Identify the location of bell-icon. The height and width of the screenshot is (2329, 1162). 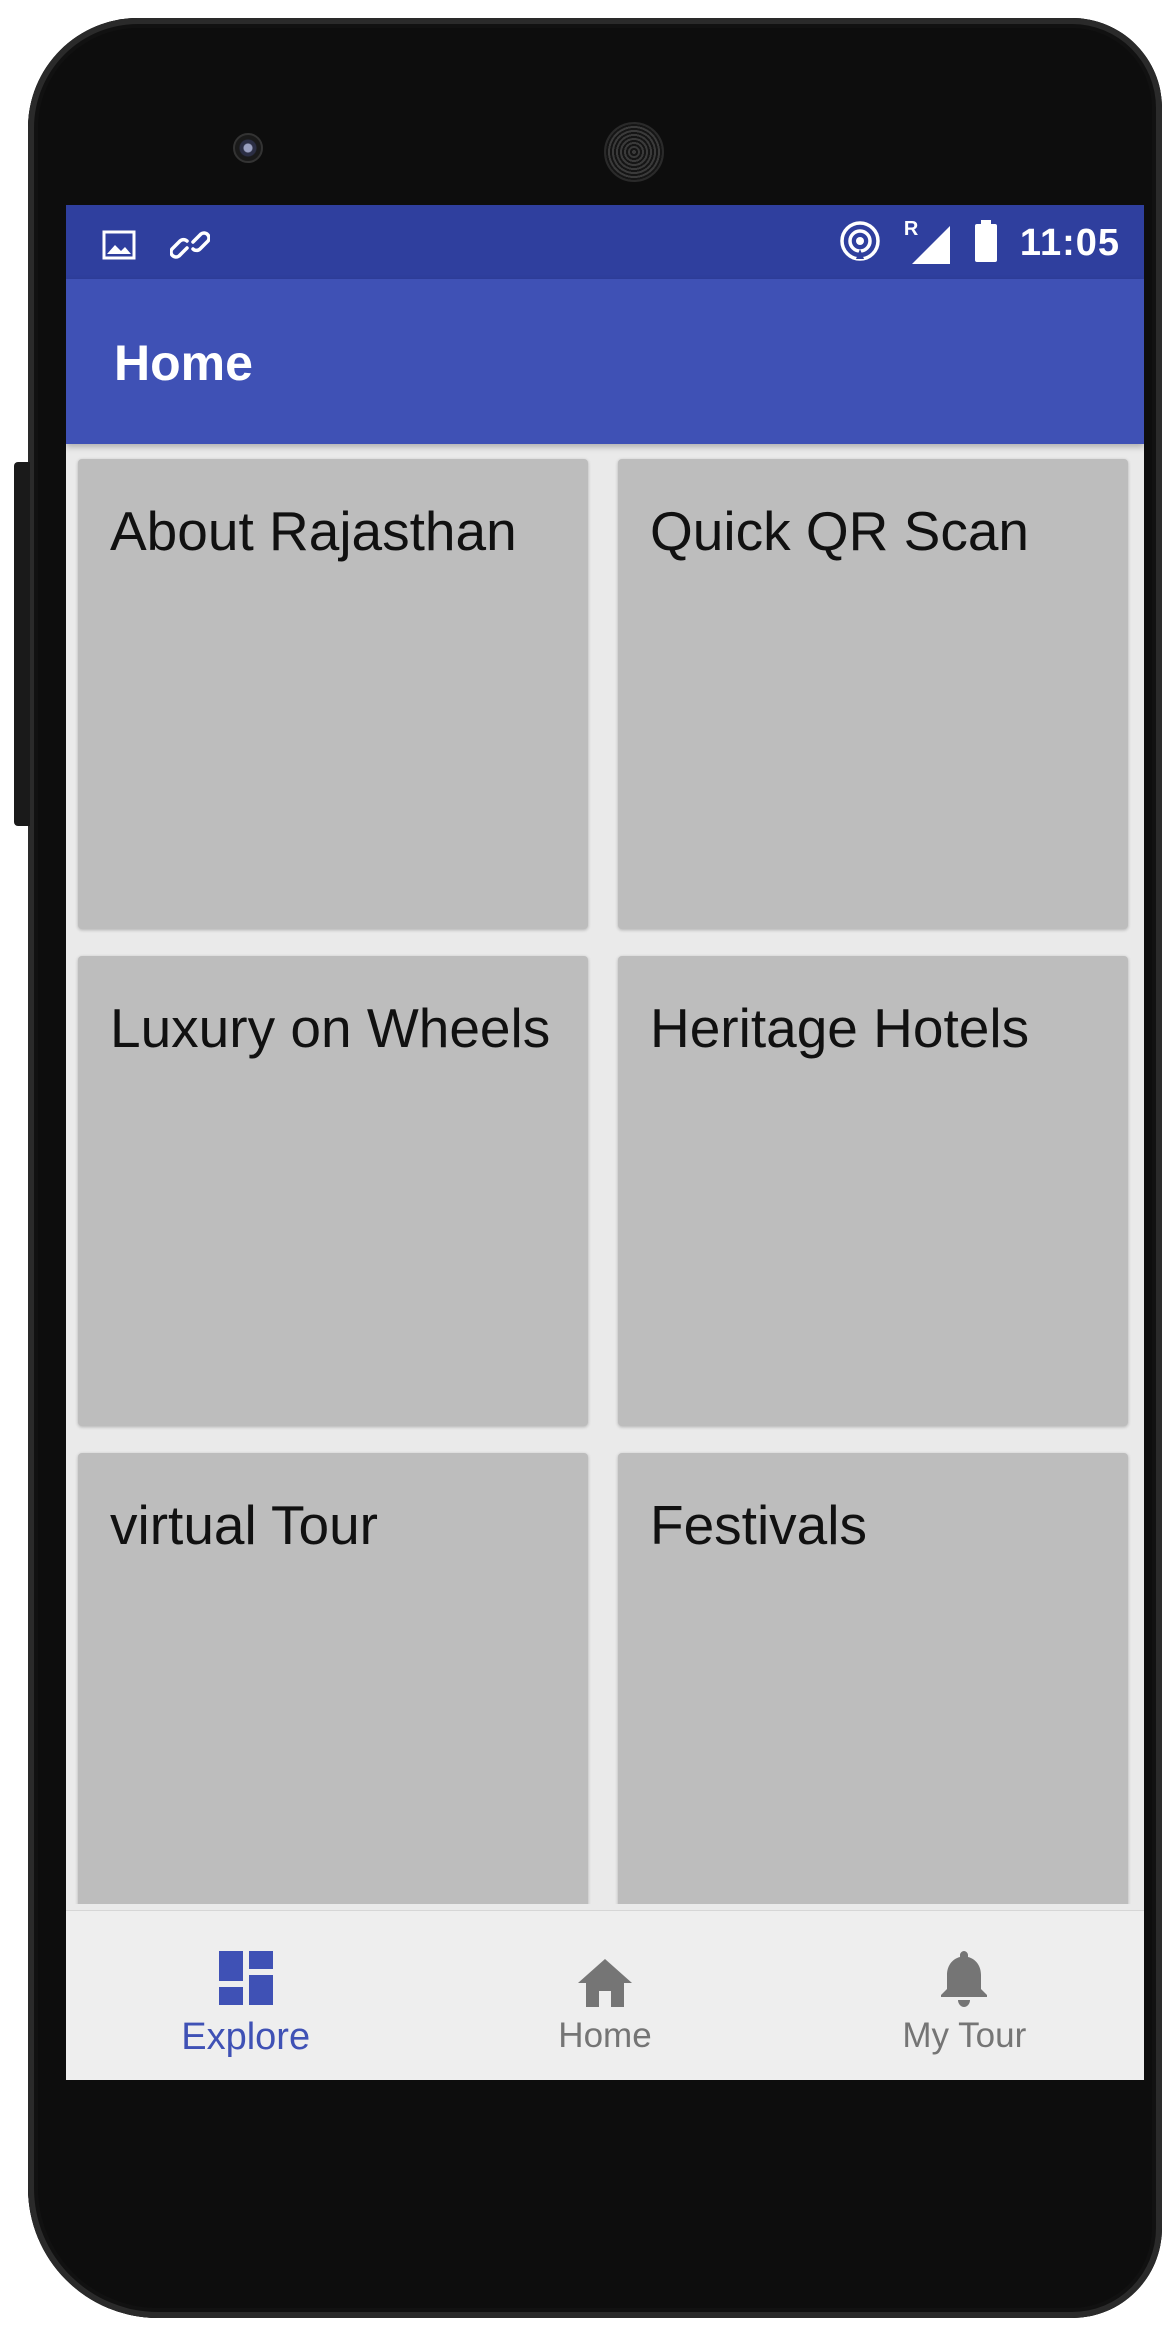
(964, 1981).